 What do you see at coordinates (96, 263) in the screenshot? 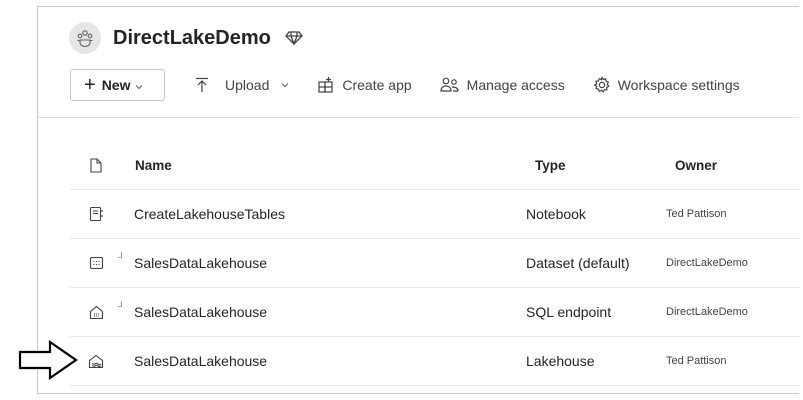
I see `dataset-icon` at bounding box center [96, 263].